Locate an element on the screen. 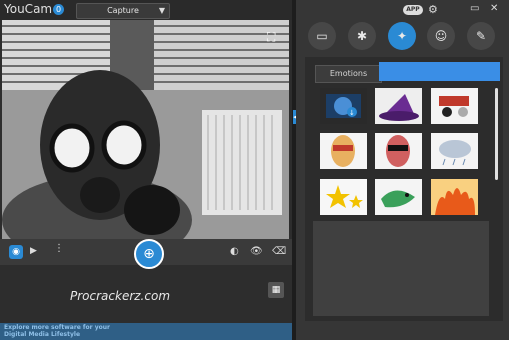  tab-frame-icon: ▭ is located at coordinates (322, 36).